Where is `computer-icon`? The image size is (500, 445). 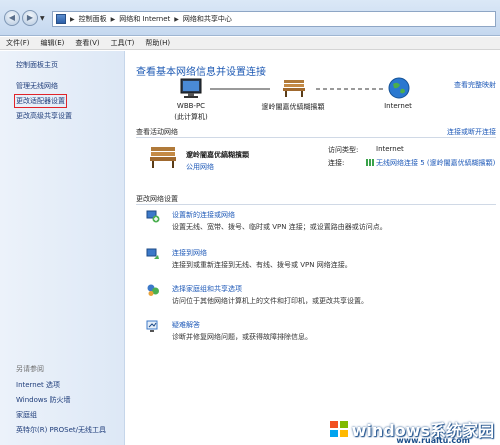
computer-icon is located at coordinates (191, 88).